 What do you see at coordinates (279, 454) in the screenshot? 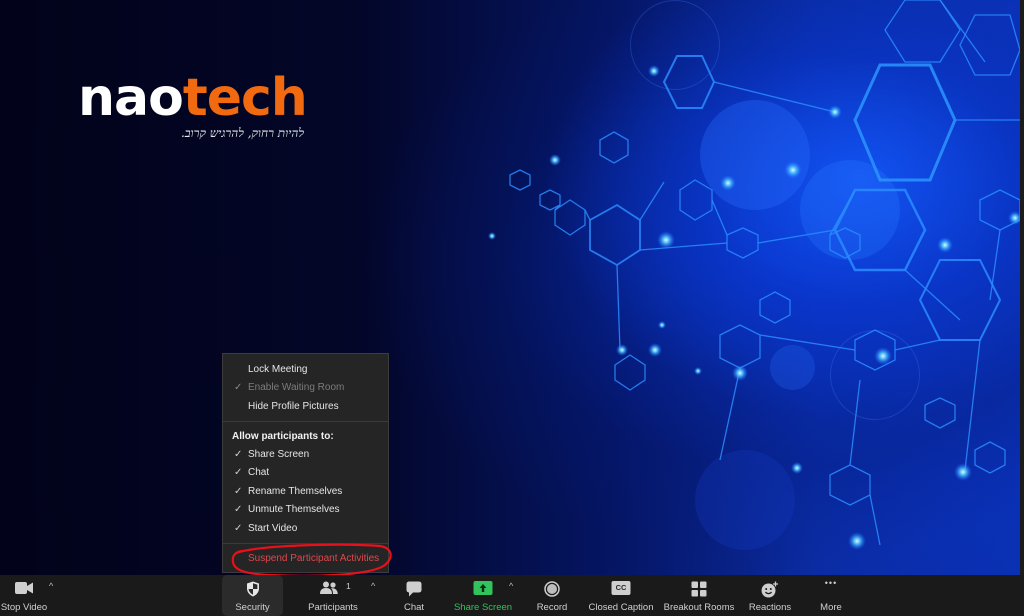
I see `menu-item-label: Share Screen` at bounding box center [279, 454].